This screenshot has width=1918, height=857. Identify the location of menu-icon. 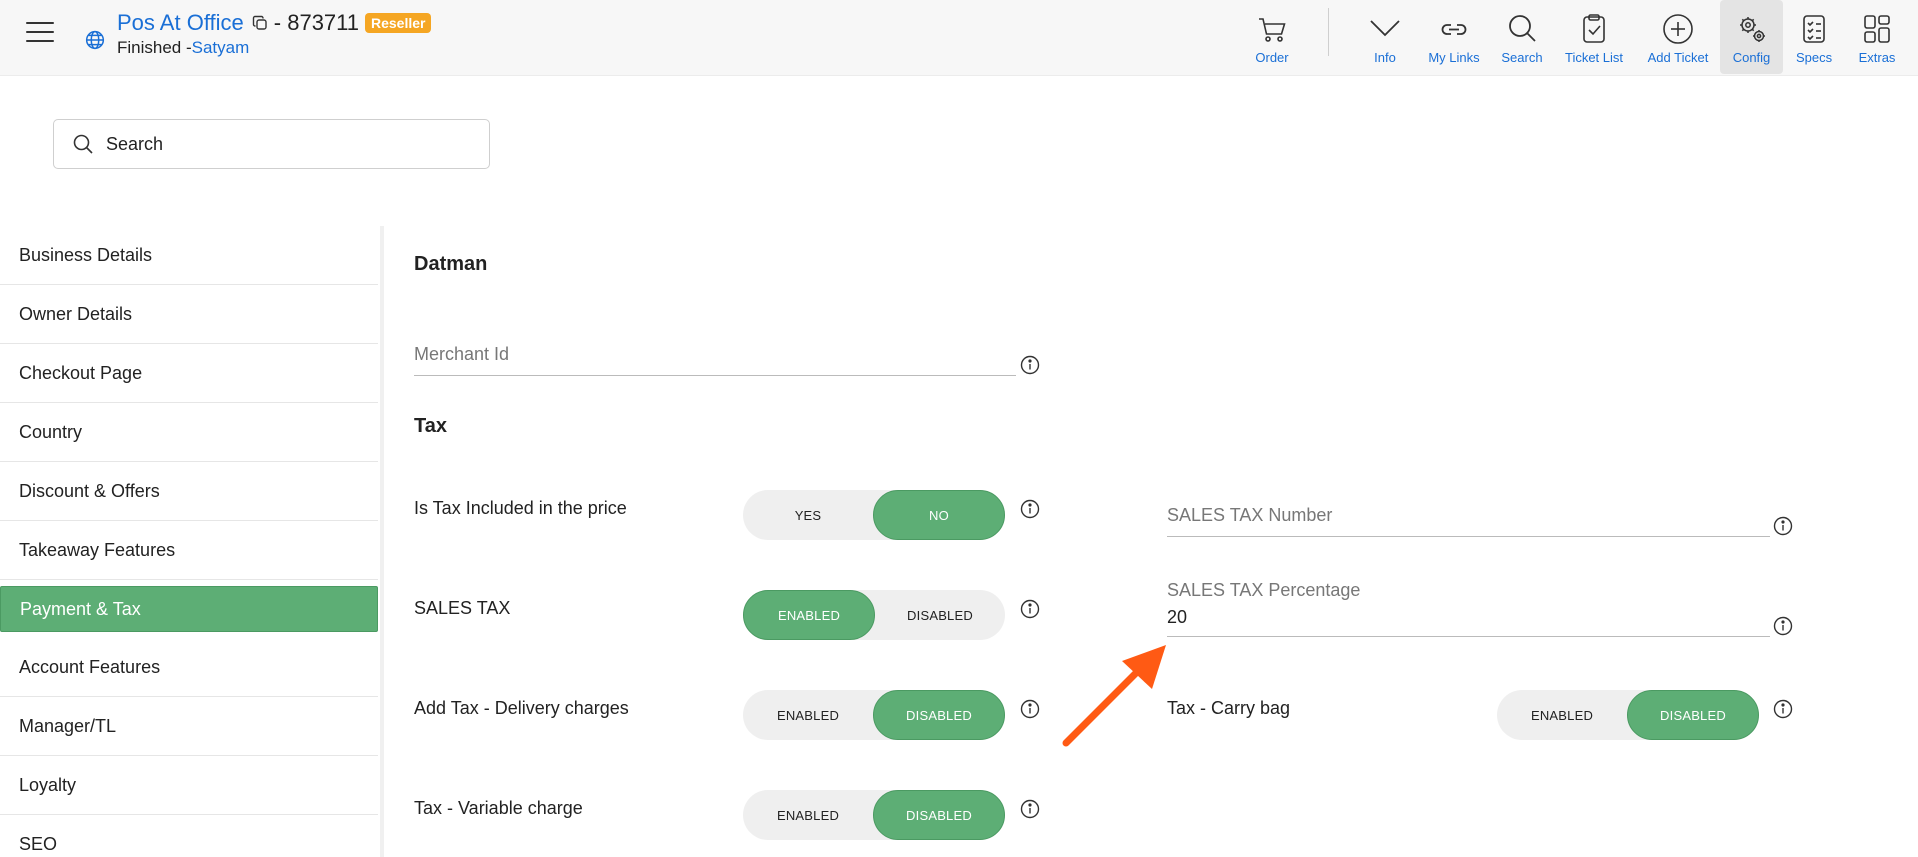
(40, 33).